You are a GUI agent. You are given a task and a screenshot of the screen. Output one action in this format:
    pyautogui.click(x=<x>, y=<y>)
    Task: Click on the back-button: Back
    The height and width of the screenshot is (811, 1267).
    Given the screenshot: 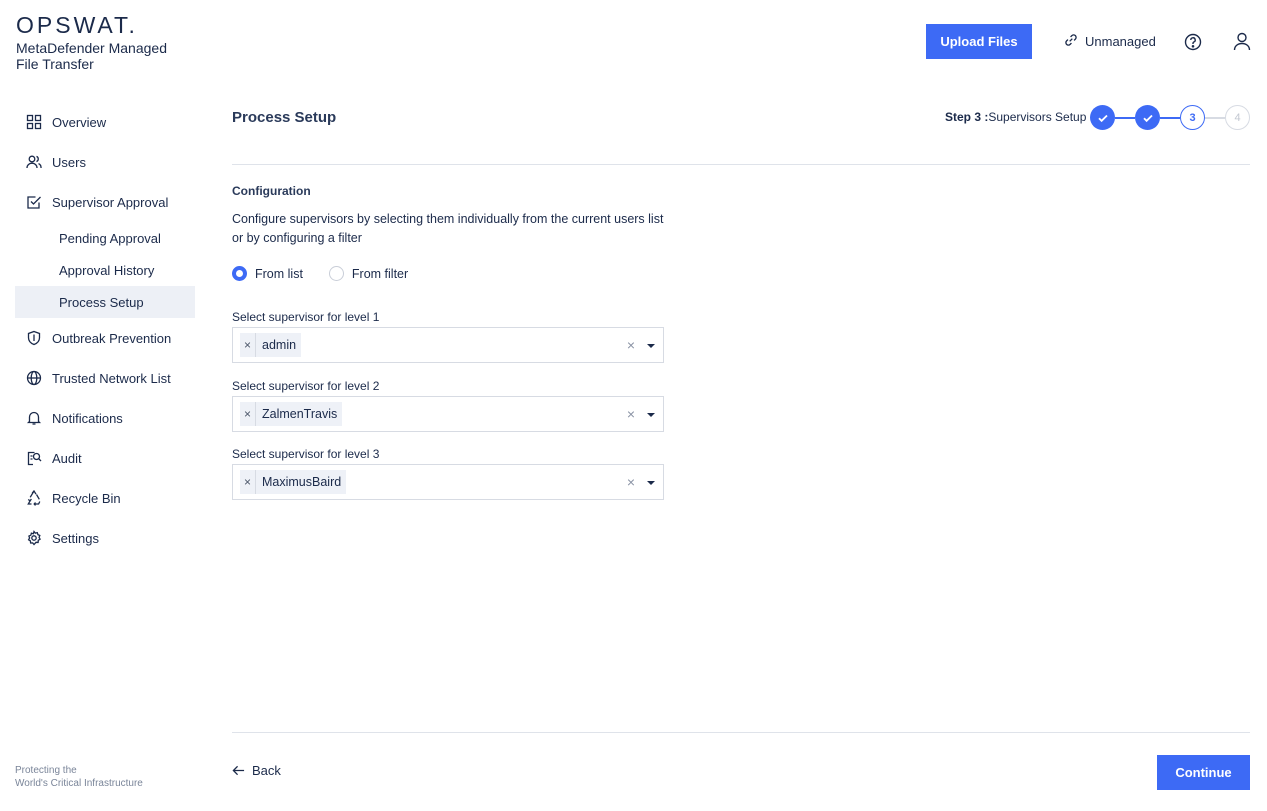 What is the action you would take?
    pyautogui.click(x=256, y=770)
    